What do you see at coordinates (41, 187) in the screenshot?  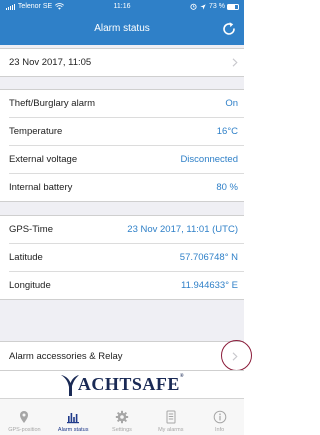 I see `status-label: Internal battery` at bounding box center [41, 187].